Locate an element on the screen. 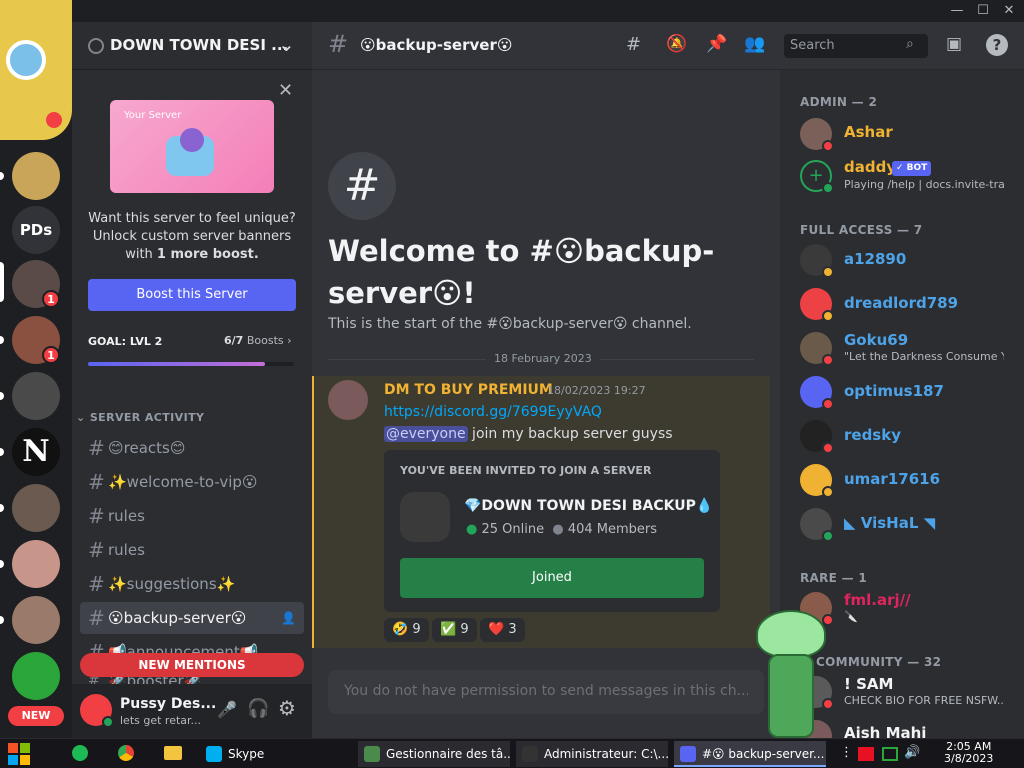  chevron-down-icon: ⌄ is located at coordinates (286, 44).